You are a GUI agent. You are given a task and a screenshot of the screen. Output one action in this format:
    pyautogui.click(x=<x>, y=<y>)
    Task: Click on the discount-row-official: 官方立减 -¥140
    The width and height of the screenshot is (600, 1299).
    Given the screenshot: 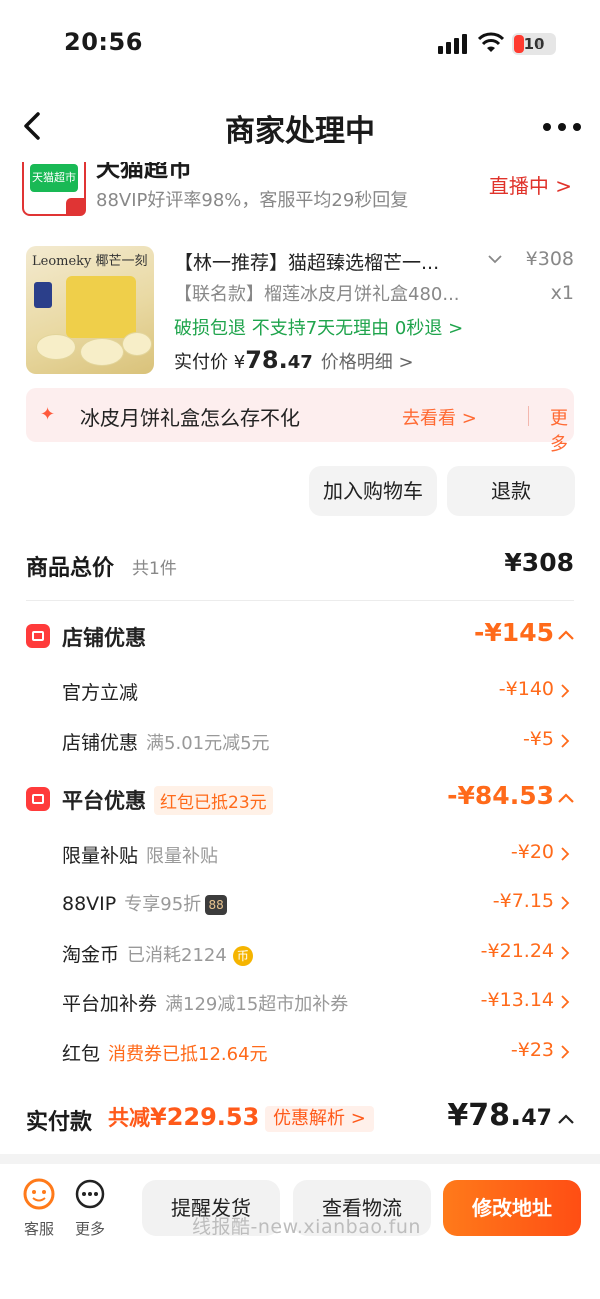 What is the action you would take?
    pyautogui.click(x=300, y=690)
    